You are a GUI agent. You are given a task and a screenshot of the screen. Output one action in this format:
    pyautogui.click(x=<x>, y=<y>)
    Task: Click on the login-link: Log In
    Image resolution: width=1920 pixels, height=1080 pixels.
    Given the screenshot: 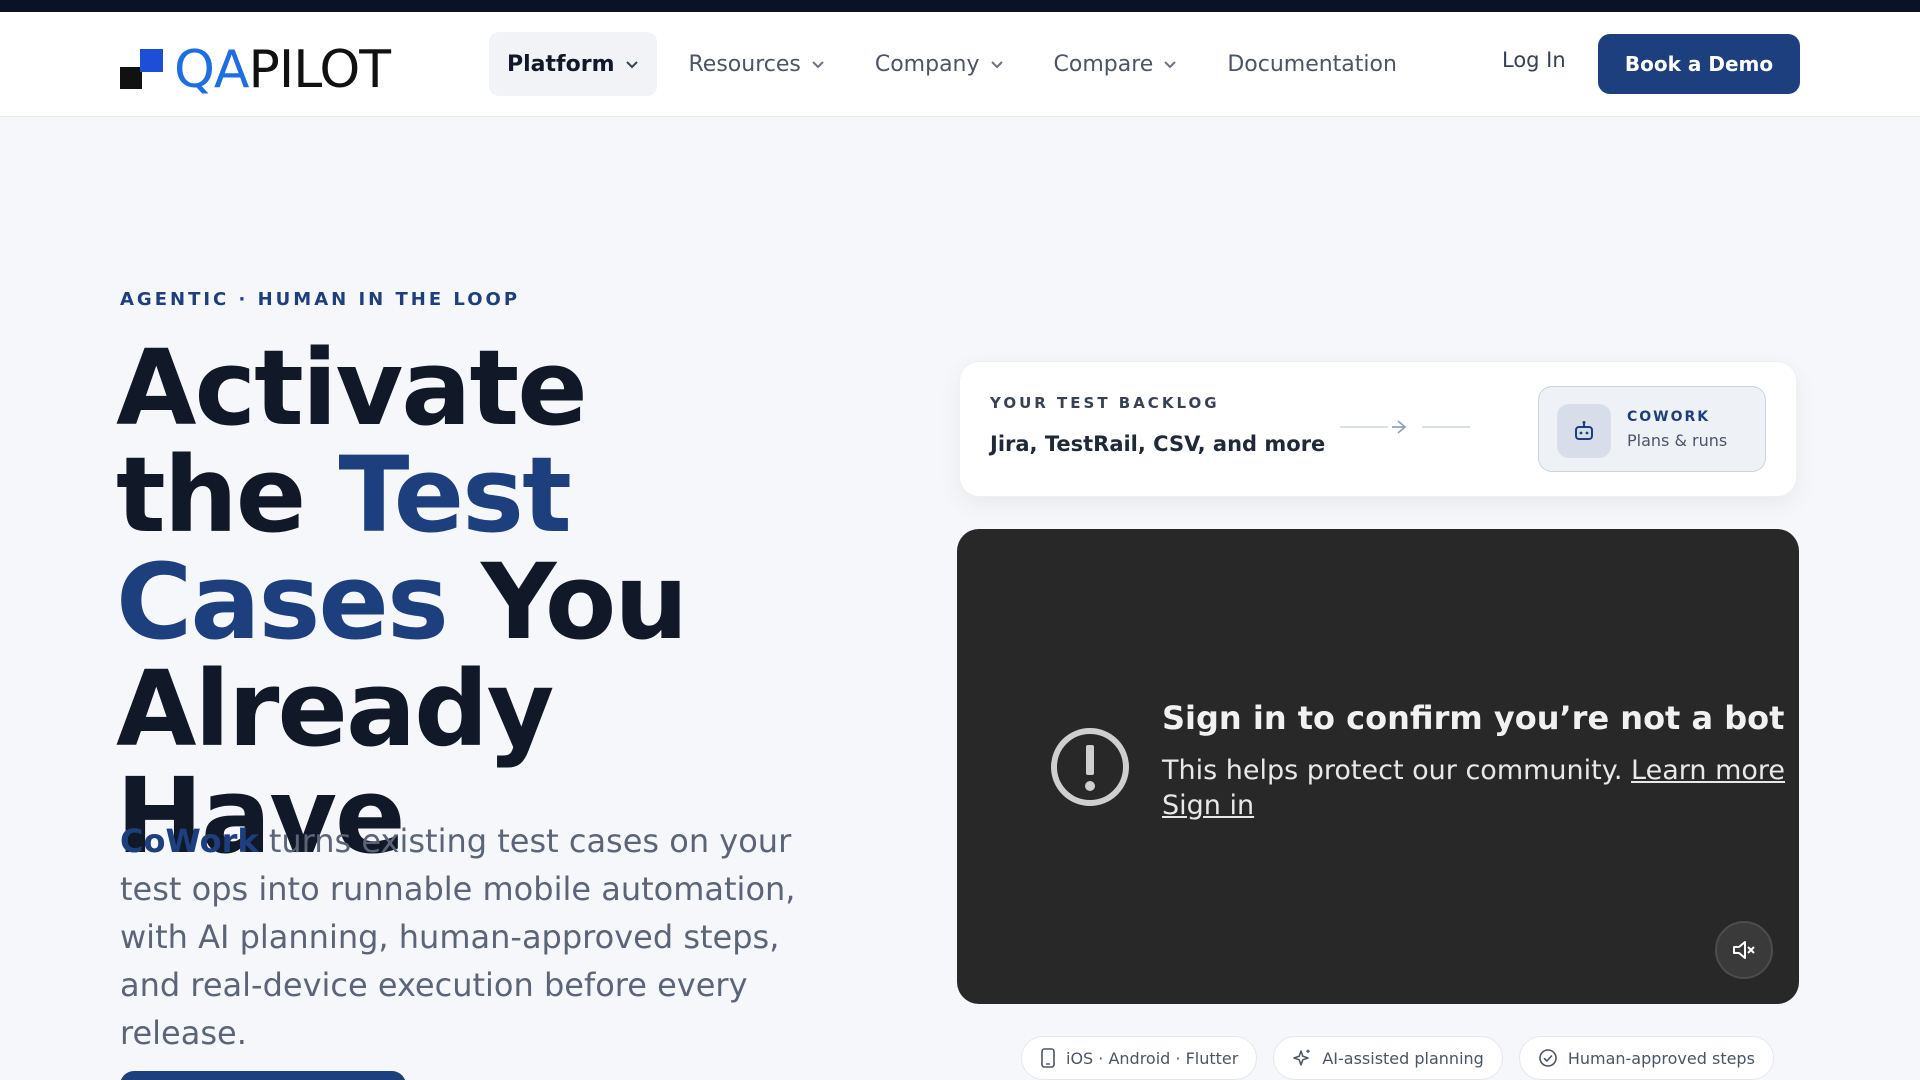 What is the action you would take?
    pyautogui.click(x=1534, y=60)
    